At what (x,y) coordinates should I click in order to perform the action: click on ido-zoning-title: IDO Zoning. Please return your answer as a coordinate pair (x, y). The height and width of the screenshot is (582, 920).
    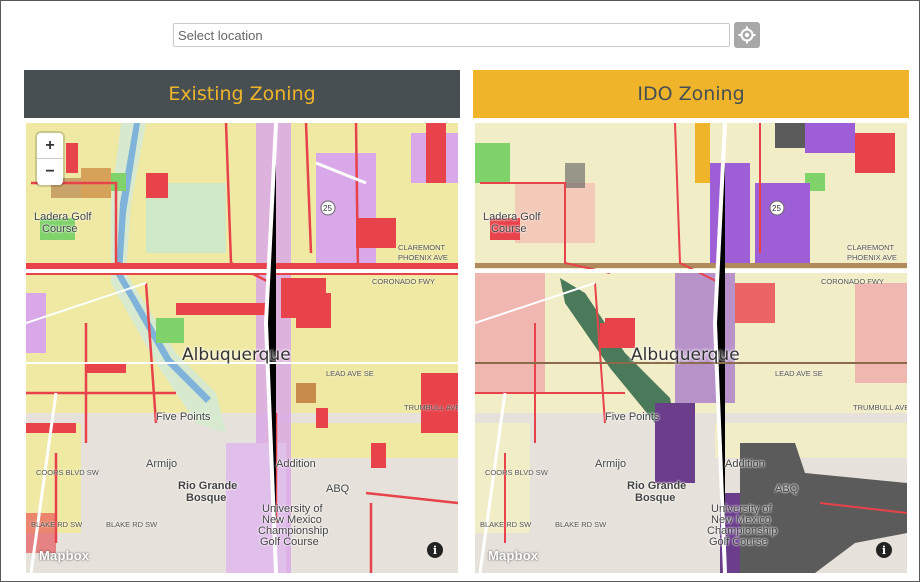
    Looking at the image, I should click on (691, 94).